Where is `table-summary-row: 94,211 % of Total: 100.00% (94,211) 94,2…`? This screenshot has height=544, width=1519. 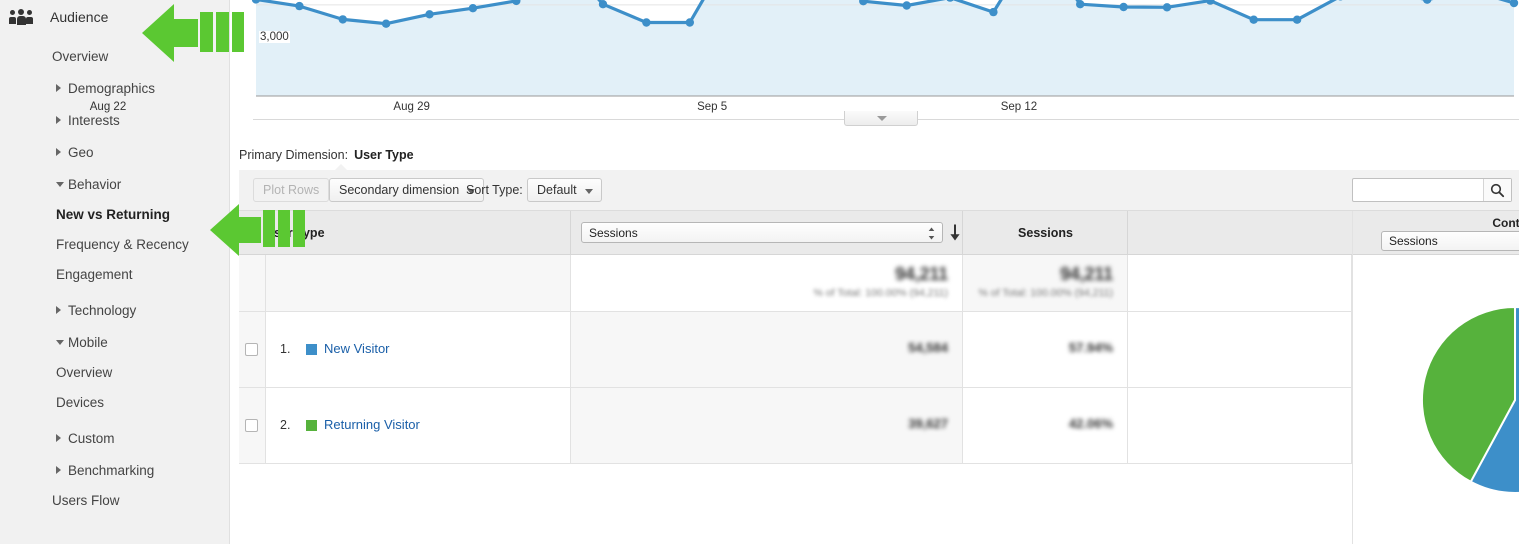
table-summary-row: 94,211 % of Total: 100.00% (94,211) 94,2… is located at coordinates (795, 283).